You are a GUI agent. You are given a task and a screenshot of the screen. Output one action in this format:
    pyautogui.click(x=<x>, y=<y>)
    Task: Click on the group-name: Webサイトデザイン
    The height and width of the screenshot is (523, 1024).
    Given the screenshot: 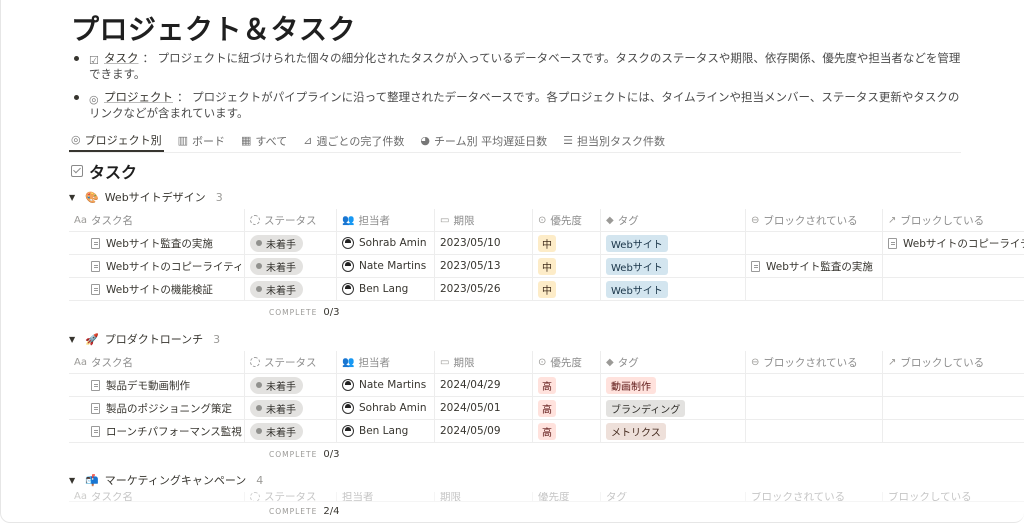 What is the action you would take?
    pyautogui.click(x=155, y=197)
    